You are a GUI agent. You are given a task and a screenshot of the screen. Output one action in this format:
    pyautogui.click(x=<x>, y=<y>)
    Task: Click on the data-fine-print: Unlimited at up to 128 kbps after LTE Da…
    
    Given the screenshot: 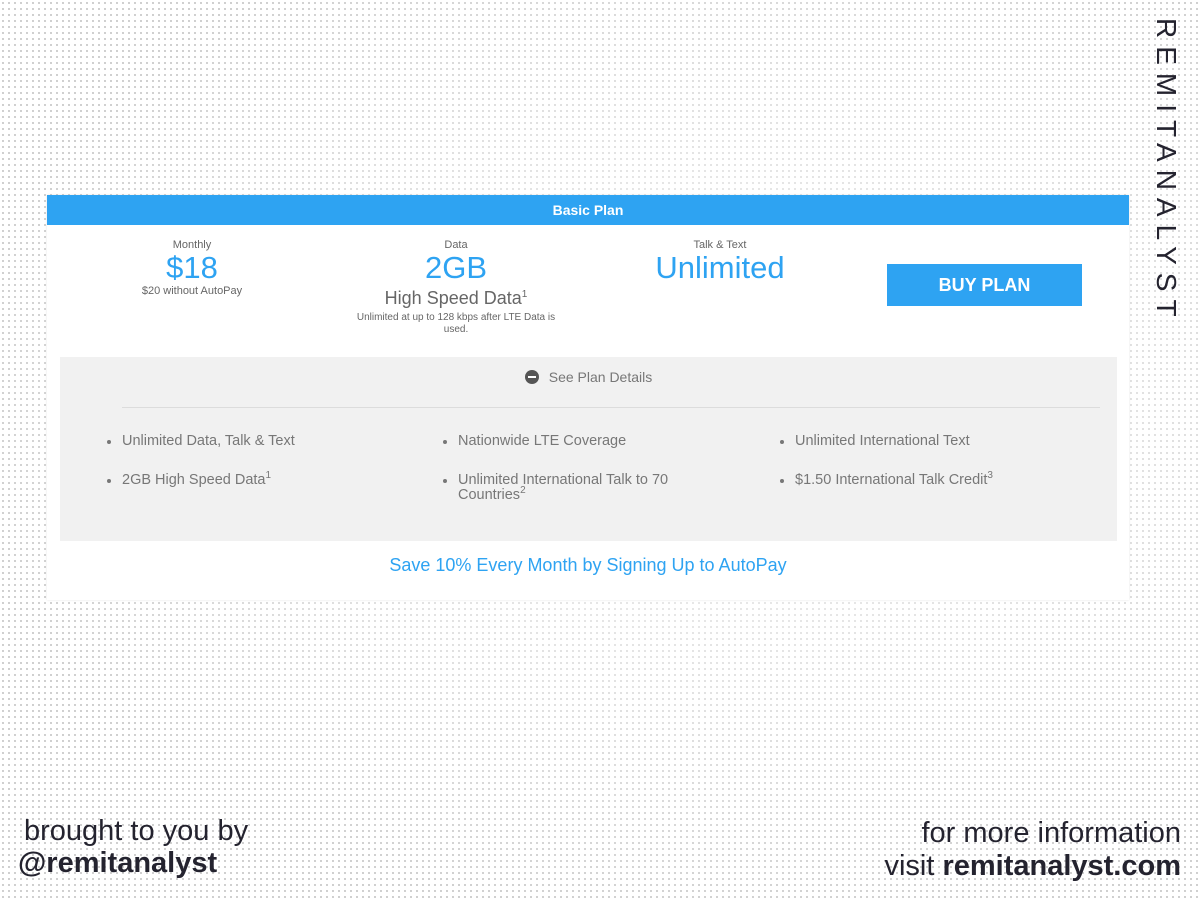 What is the action you would take?
    pyautogui.click(x=456, y=323)
    